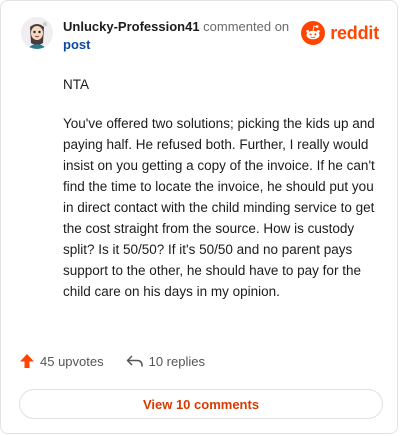  What do you see at coordinates (123, 361) in the screenshot?
I see `comment-actions: 45 upvotes 10 replies` at bounding box center [123, 361].